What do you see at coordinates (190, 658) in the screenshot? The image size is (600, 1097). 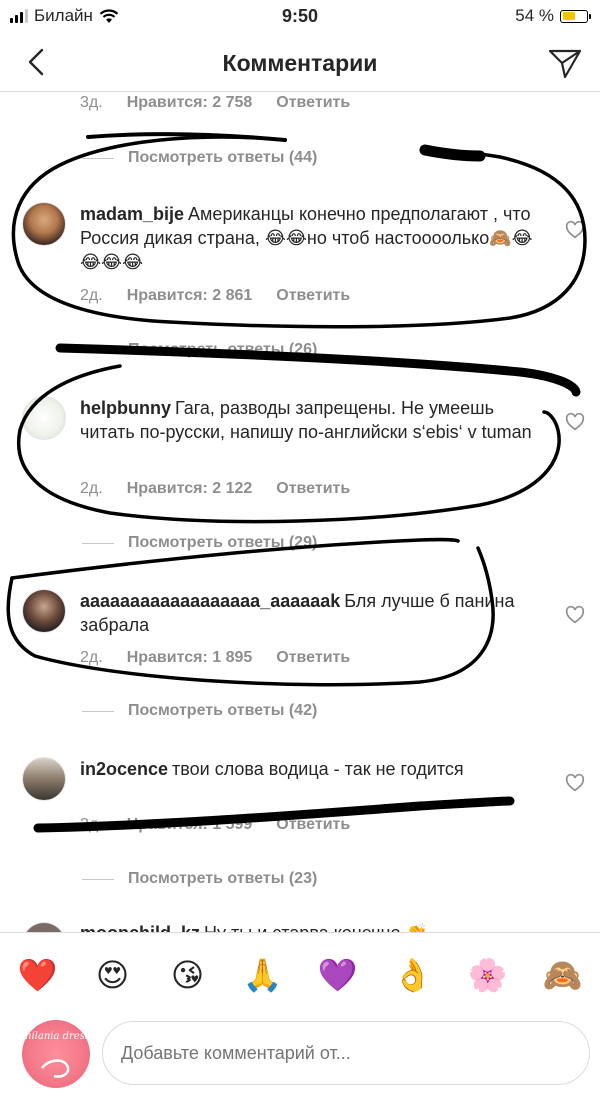 I see `likes-count: Нравится: 1 895` at bounding box center [190, 658].